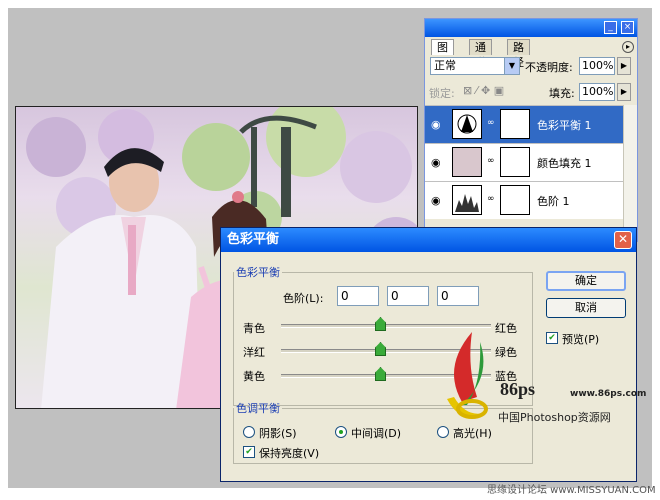  I want to click on midtones-radio, so click(341, 432).